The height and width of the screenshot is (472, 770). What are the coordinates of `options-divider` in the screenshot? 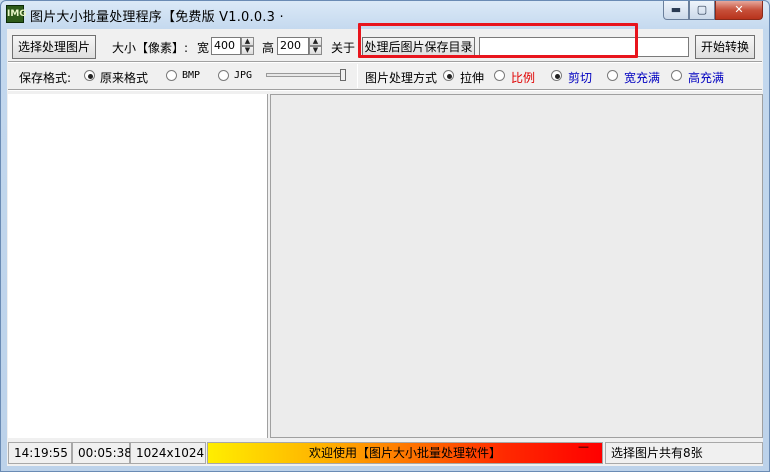 It's located at (357, 76).